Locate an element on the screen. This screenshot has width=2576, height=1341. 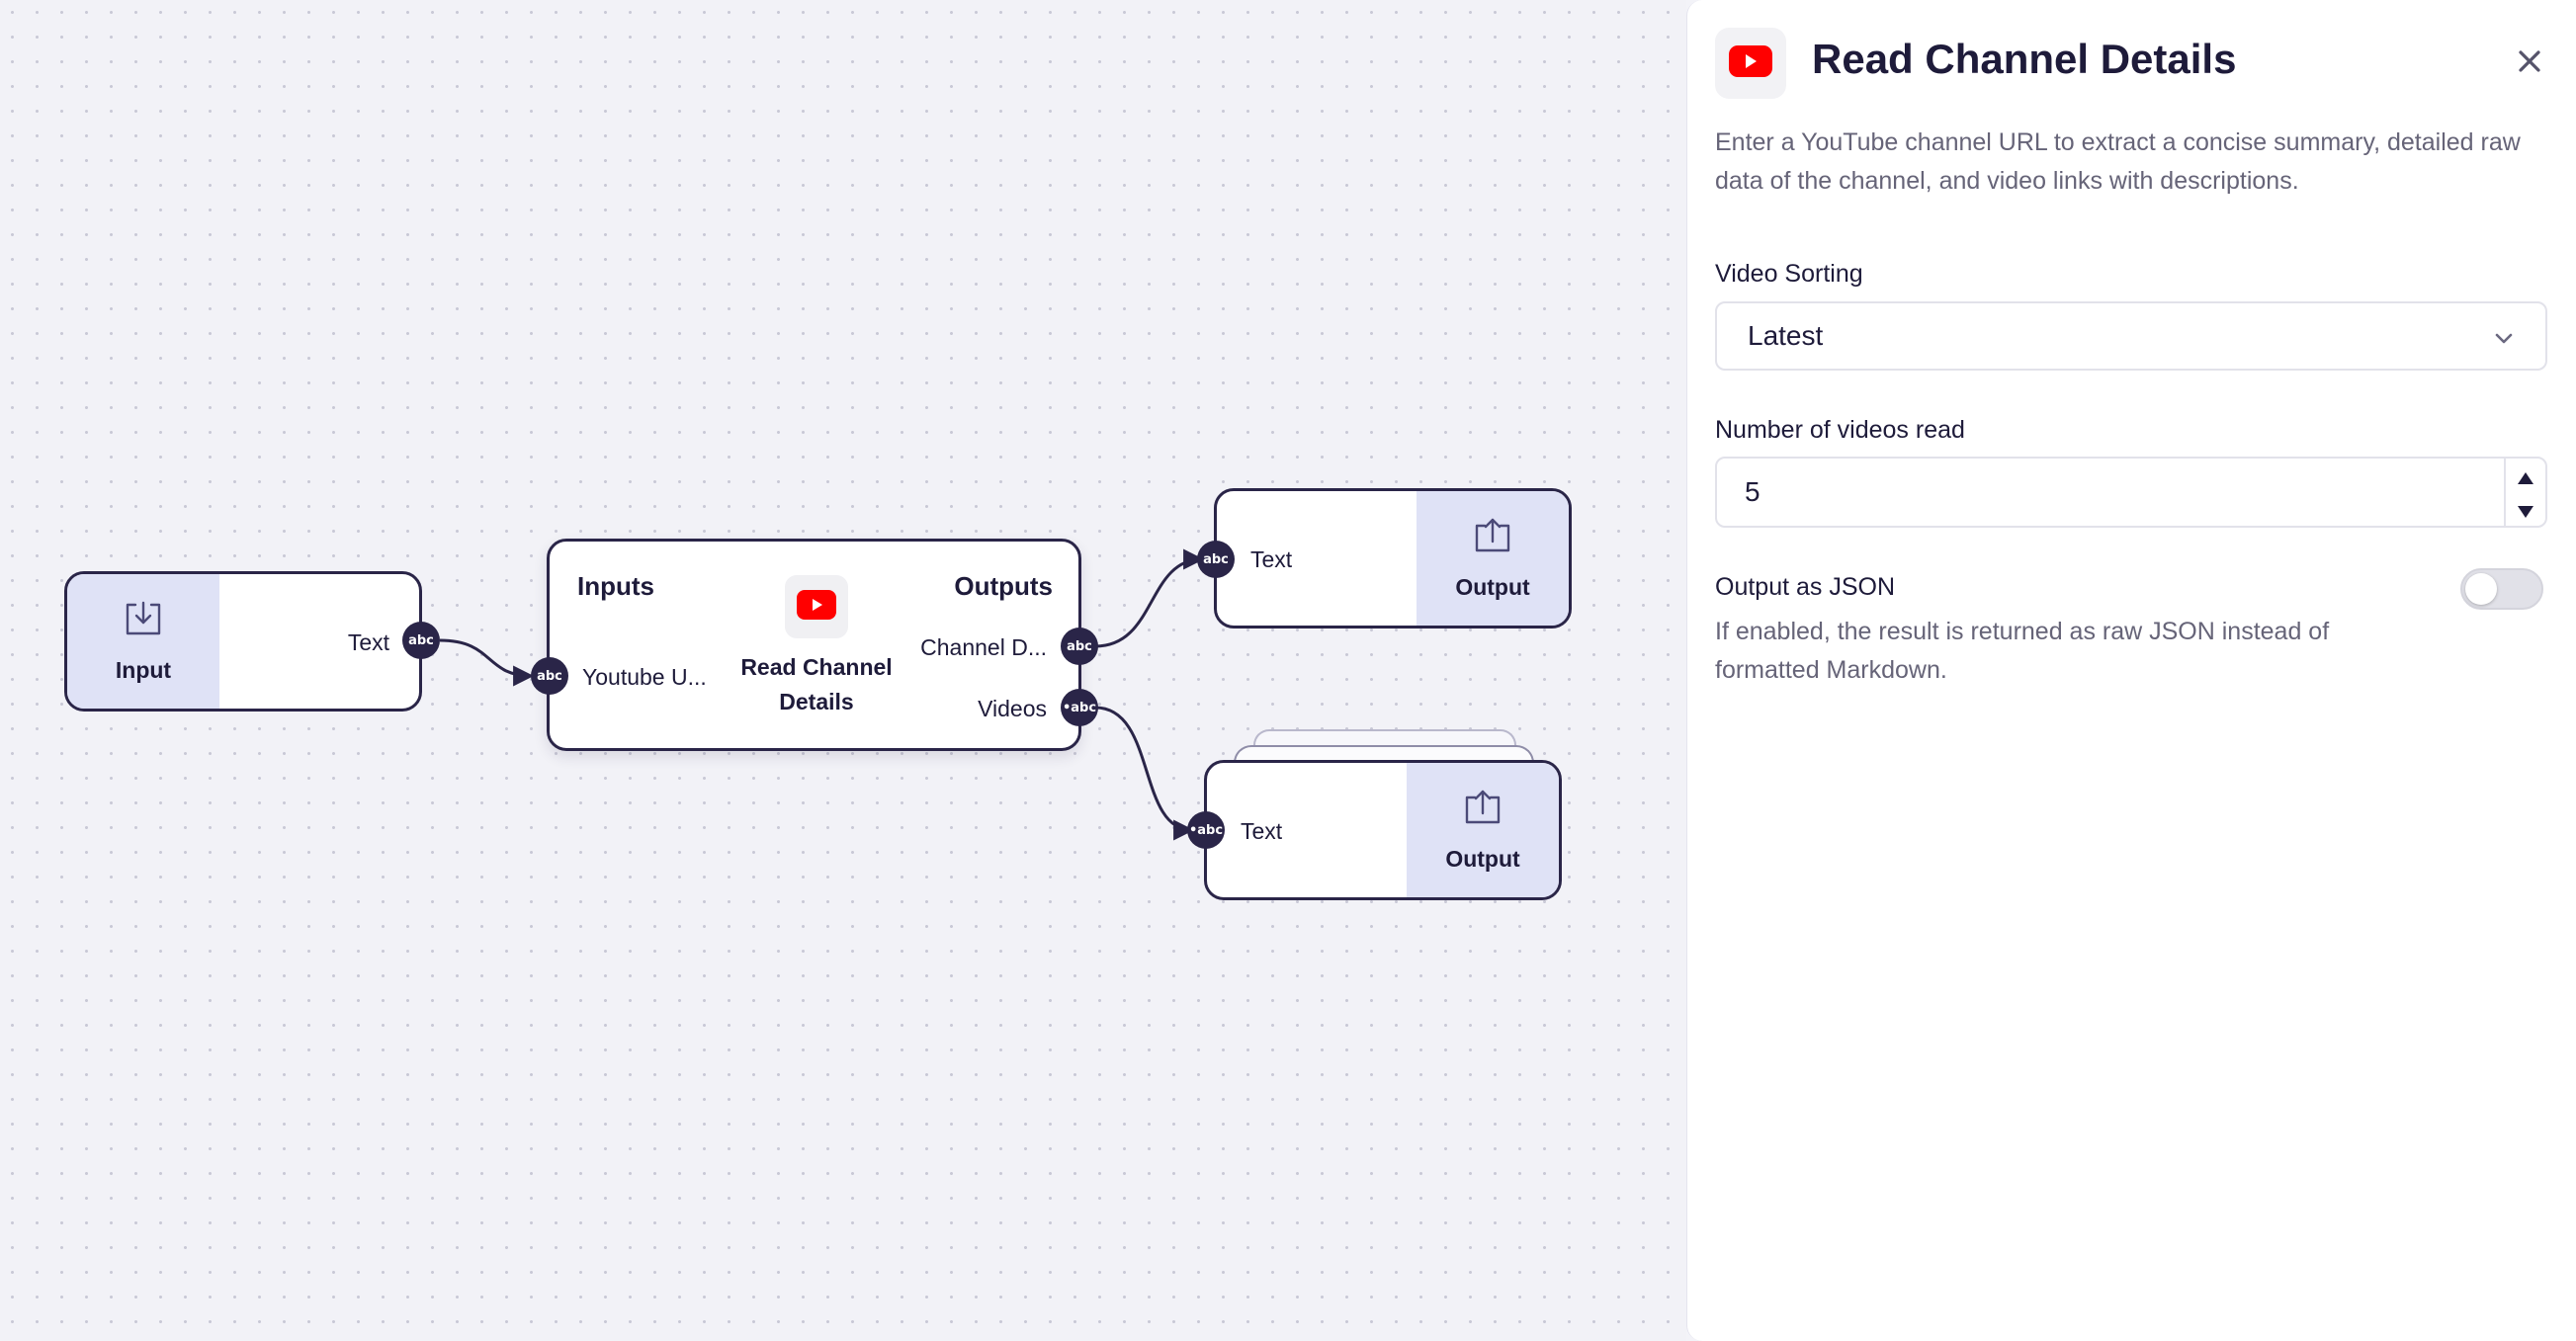
videos-port-label: Videos is located at coordinates (1012, 709).